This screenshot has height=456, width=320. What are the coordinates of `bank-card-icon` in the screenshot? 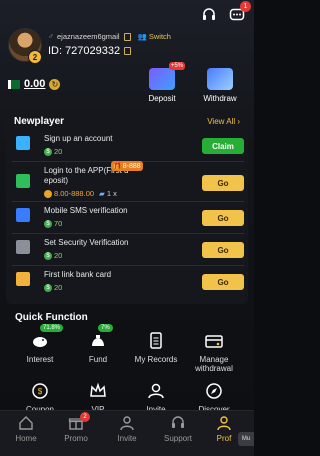 It's located at (23, 279).